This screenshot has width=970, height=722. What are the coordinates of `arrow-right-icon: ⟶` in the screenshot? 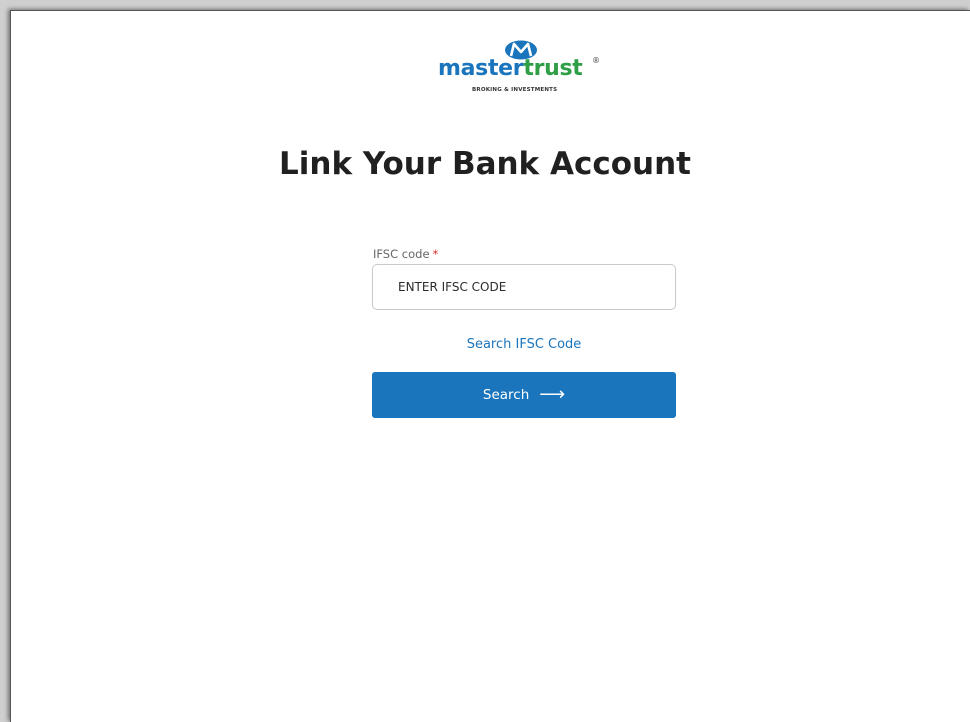 It's located at (552, 394).